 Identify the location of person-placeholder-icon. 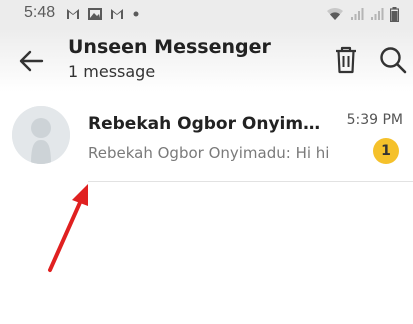
(41, 135).